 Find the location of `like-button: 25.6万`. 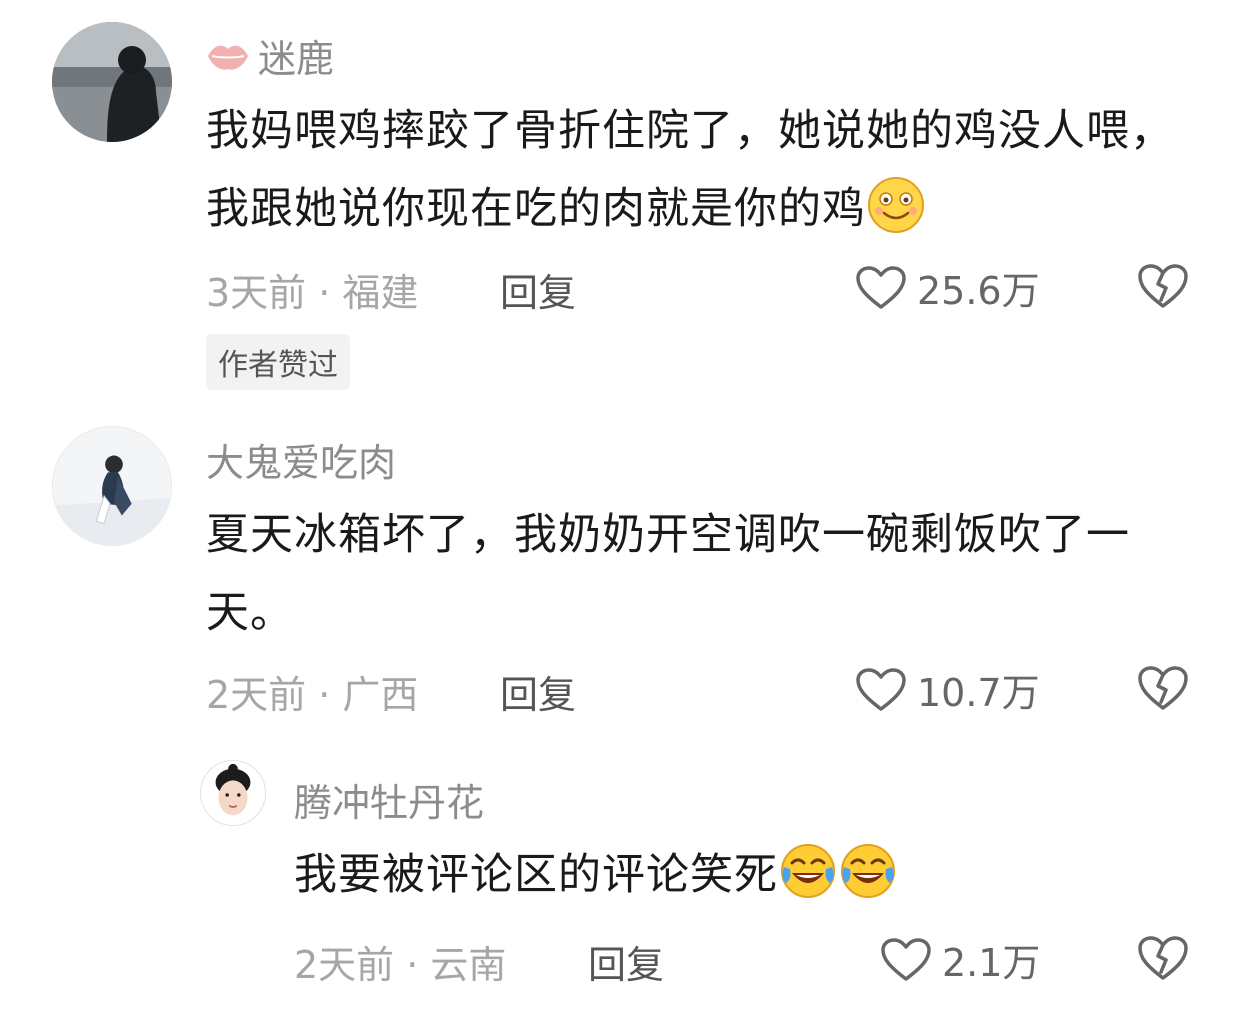

like-button: 25.6万 is located at coordinates (947, 287).